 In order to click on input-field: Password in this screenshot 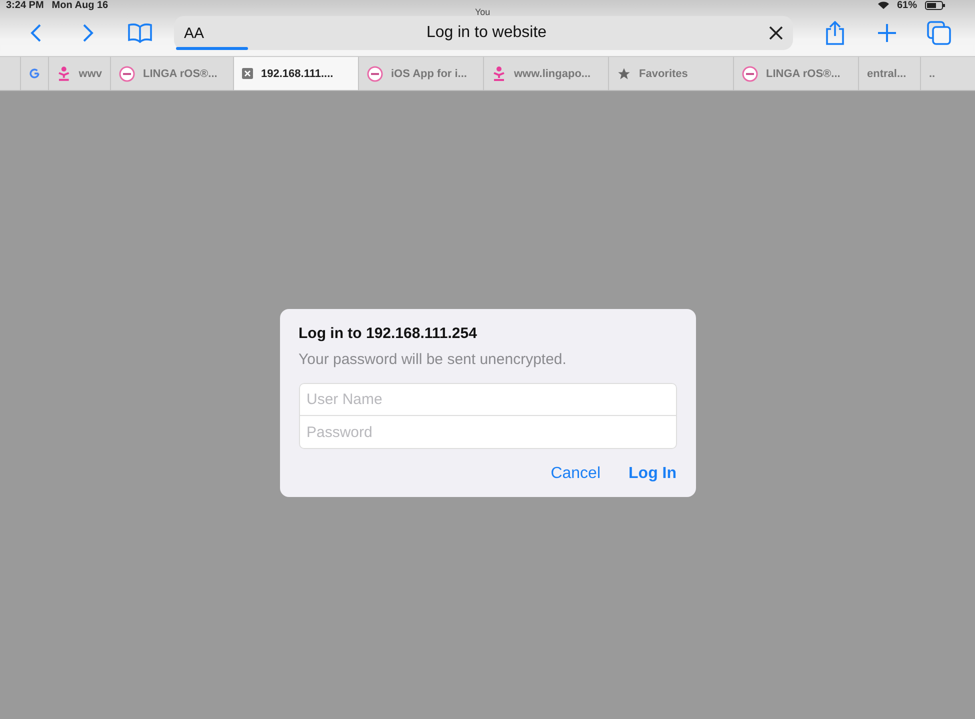, I will do `click(487, 432)`.